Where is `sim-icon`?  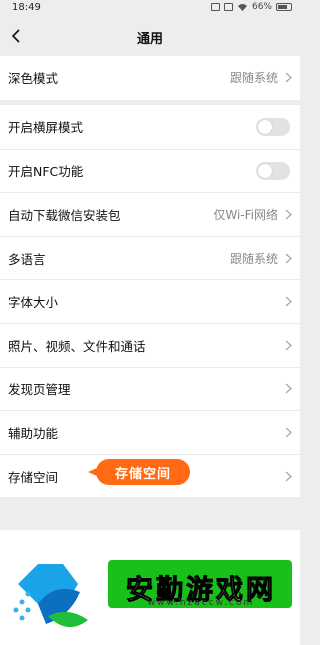
sim-icon is located at coordinates (215, 7).